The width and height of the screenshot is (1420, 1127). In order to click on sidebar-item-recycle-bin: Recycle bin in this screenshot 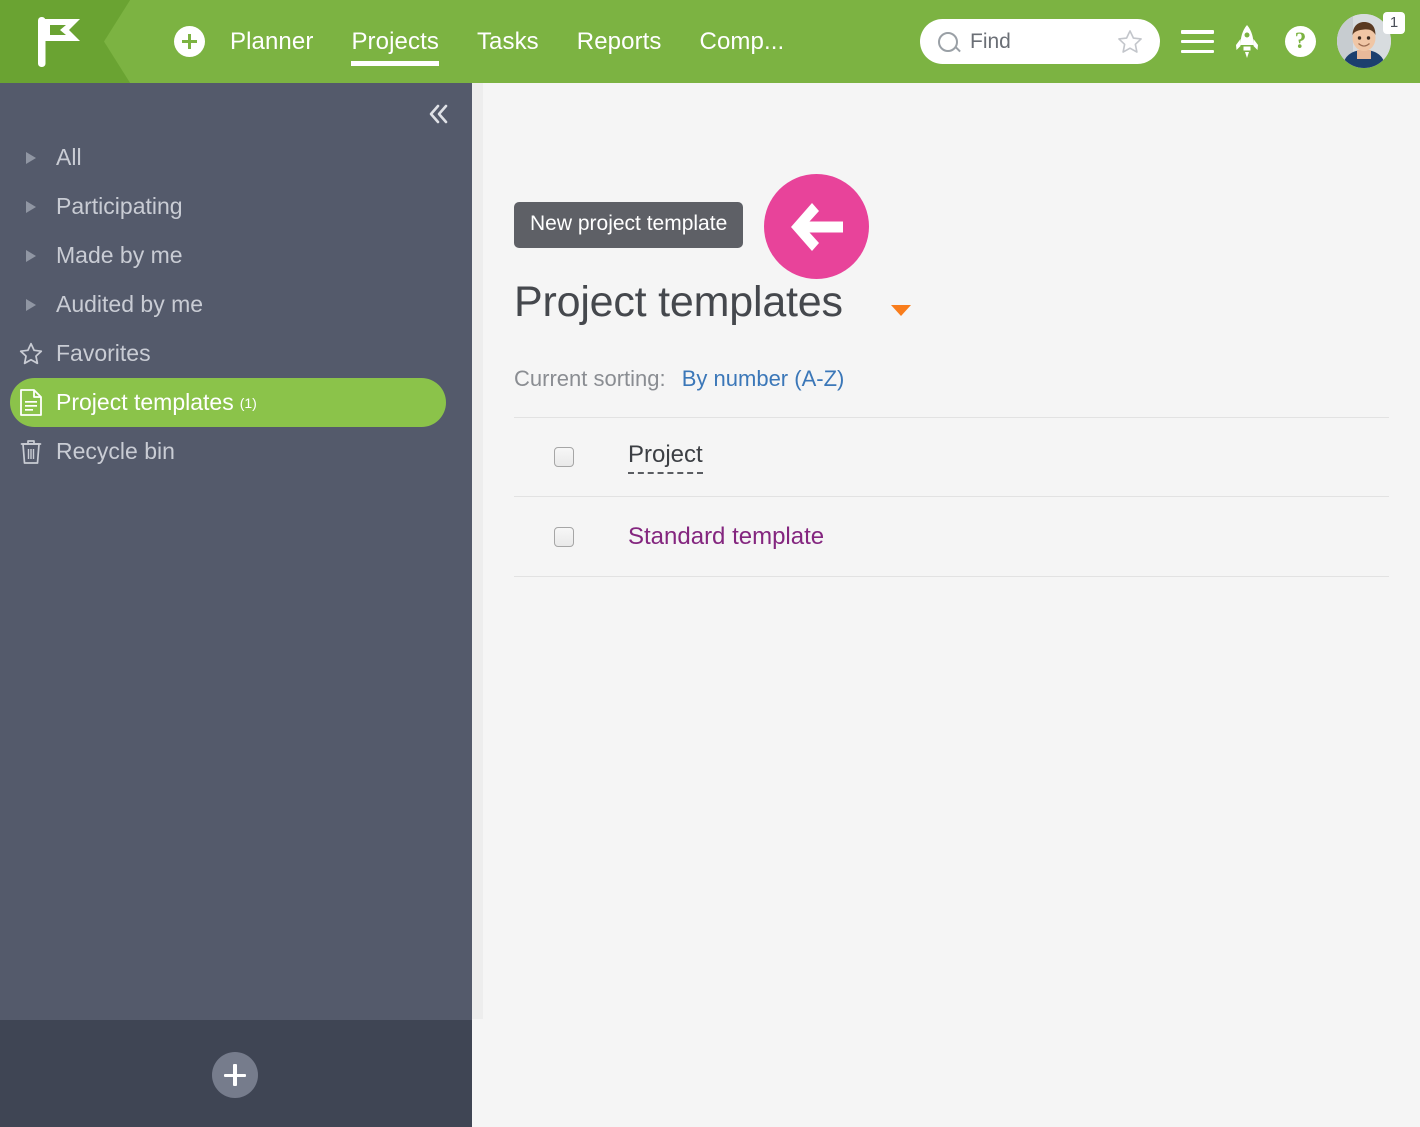, I will do `click(236, 451)`.